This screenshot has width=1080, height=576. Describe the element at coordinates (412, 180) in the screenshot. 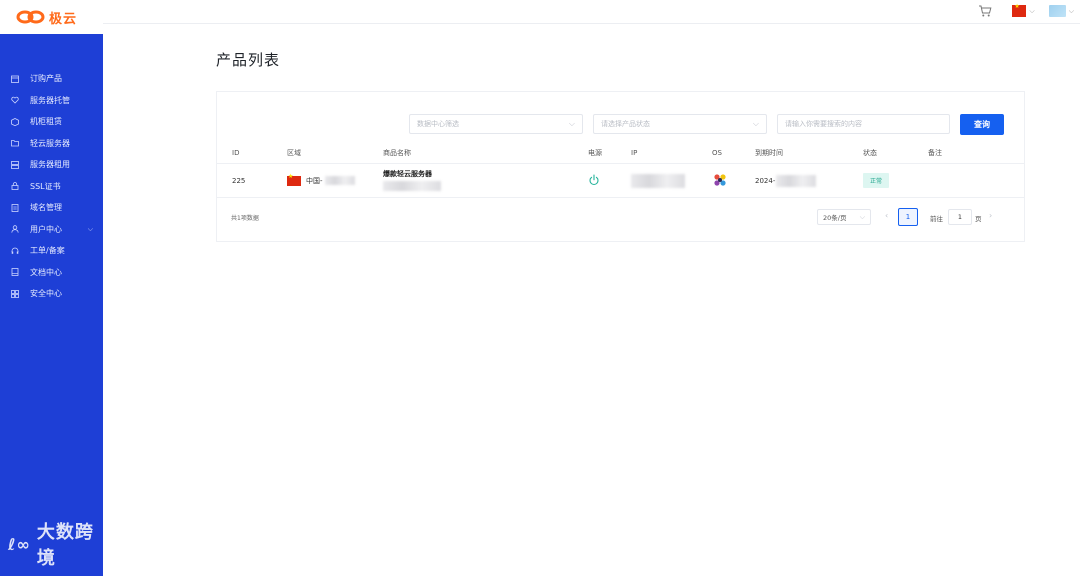

I see `row-name: 爆款轻云服务器` at that location.